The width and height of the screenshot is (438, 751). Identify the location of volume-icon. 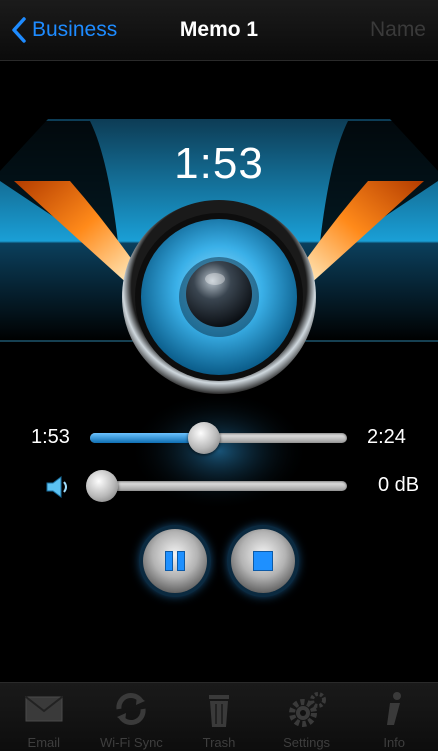
(56, 487).